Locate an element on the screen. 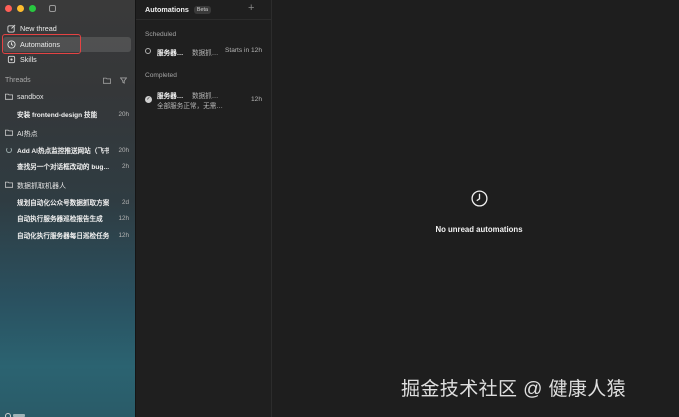 This screenshot has width=679, height=417. header-divider is located at coordinates (204, 19).